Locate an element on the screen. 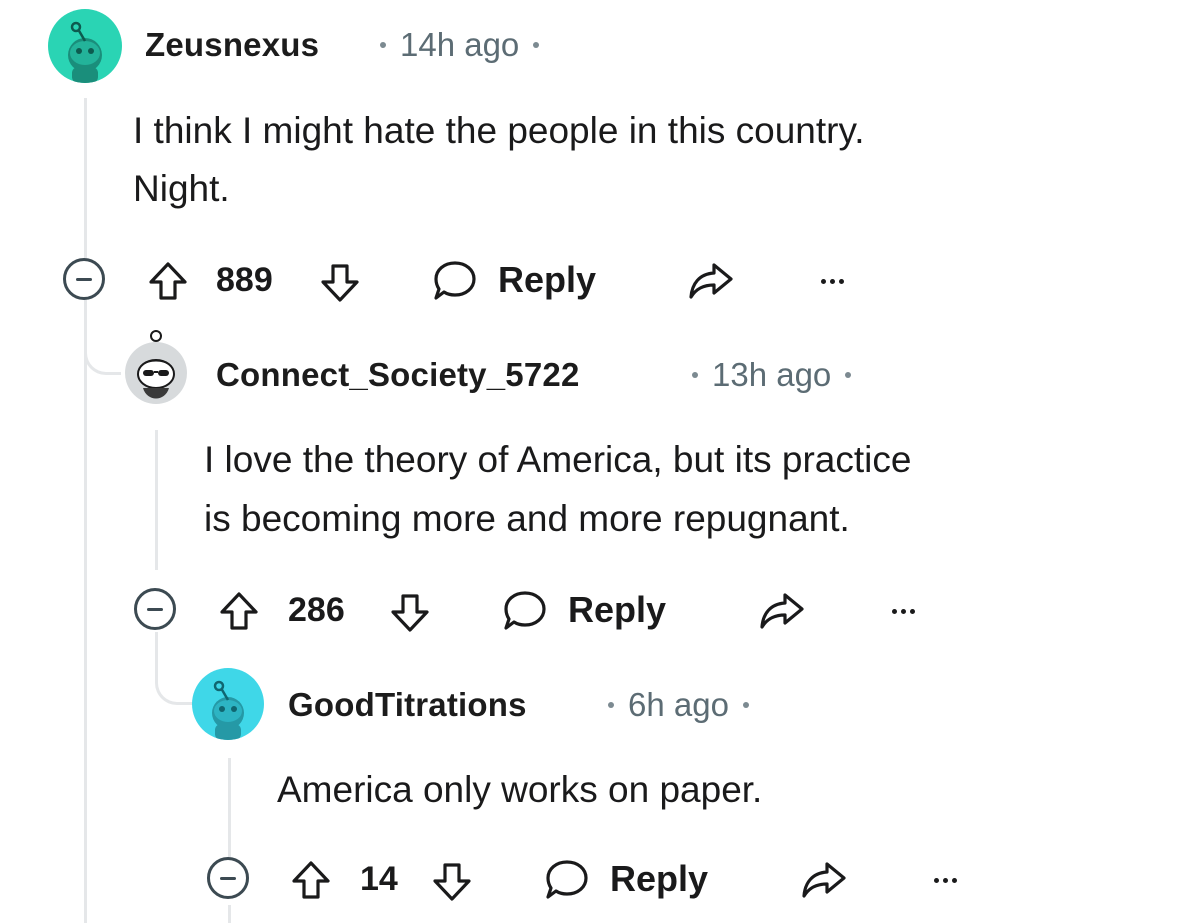 This screenshot has width=1179, height=923. comment-body-line: America only works on paper. is located at coordinates (520, 789).